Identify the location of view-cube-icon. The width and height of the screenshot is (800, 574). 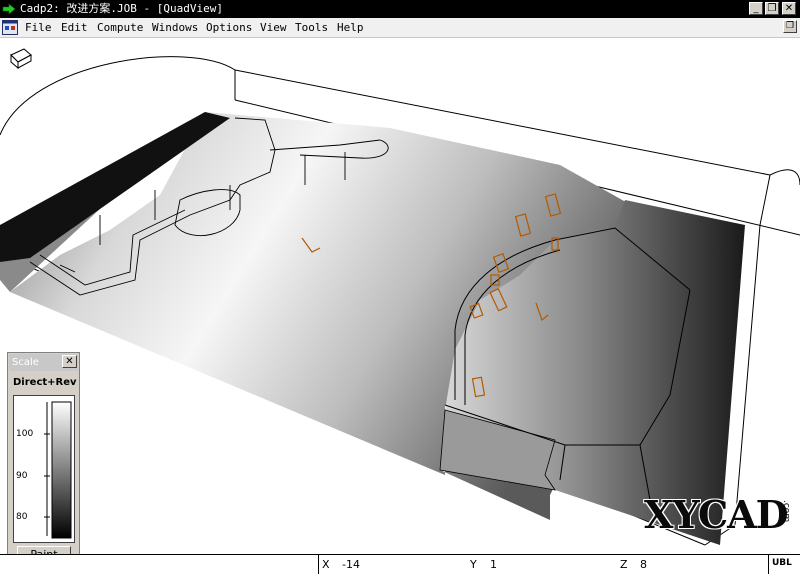
(21, 59).